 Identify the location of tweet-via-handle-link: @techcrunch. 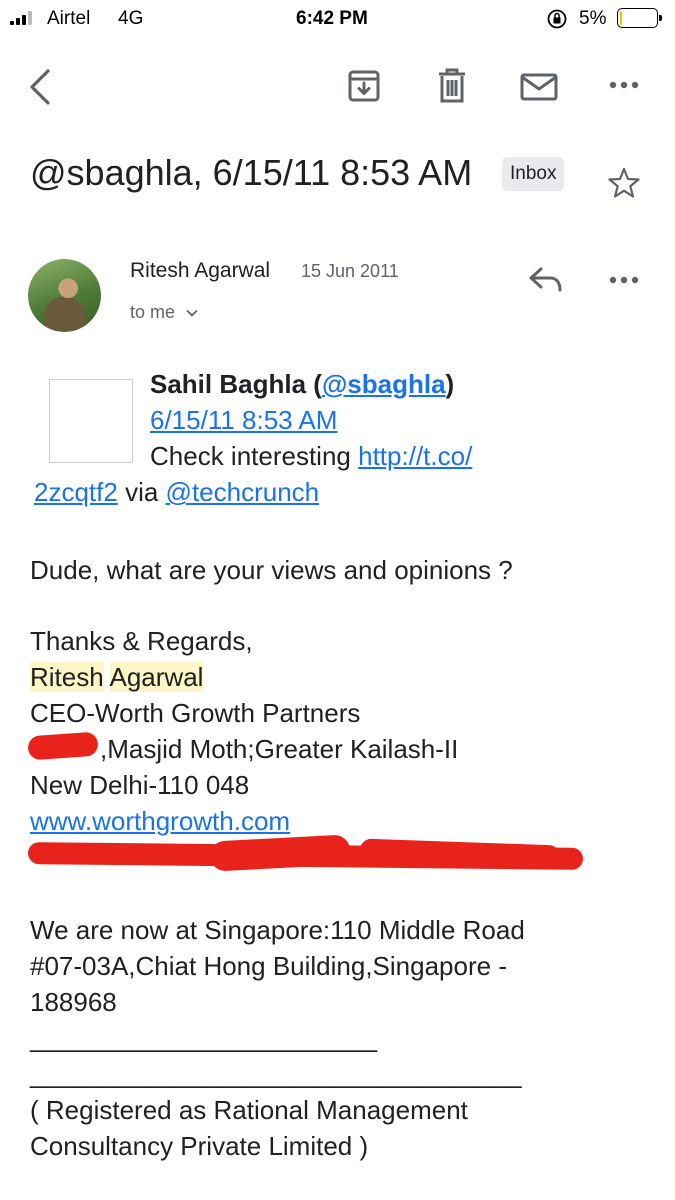
(243, 492).